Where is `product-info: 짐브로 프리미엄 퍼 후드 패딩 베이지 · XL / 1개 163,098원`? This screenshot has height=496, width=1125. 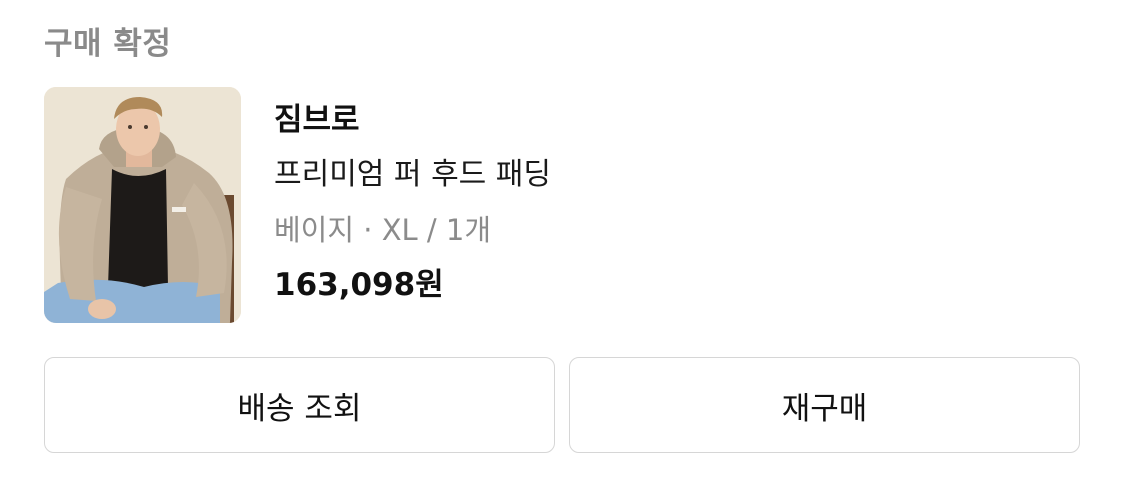 product-info: 짐브로 프리미엄 퍼 후드 패딩 베이지 · XL / 1개 163,098원 is located at coordinates (412, 202).